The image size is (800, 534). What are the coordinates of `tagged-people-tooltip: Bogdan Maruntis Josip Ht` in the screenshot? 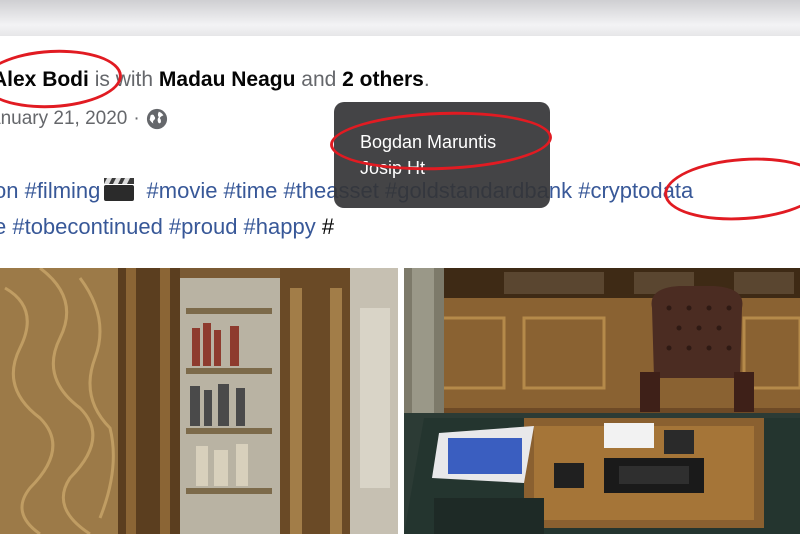 It's located at (442, 155).